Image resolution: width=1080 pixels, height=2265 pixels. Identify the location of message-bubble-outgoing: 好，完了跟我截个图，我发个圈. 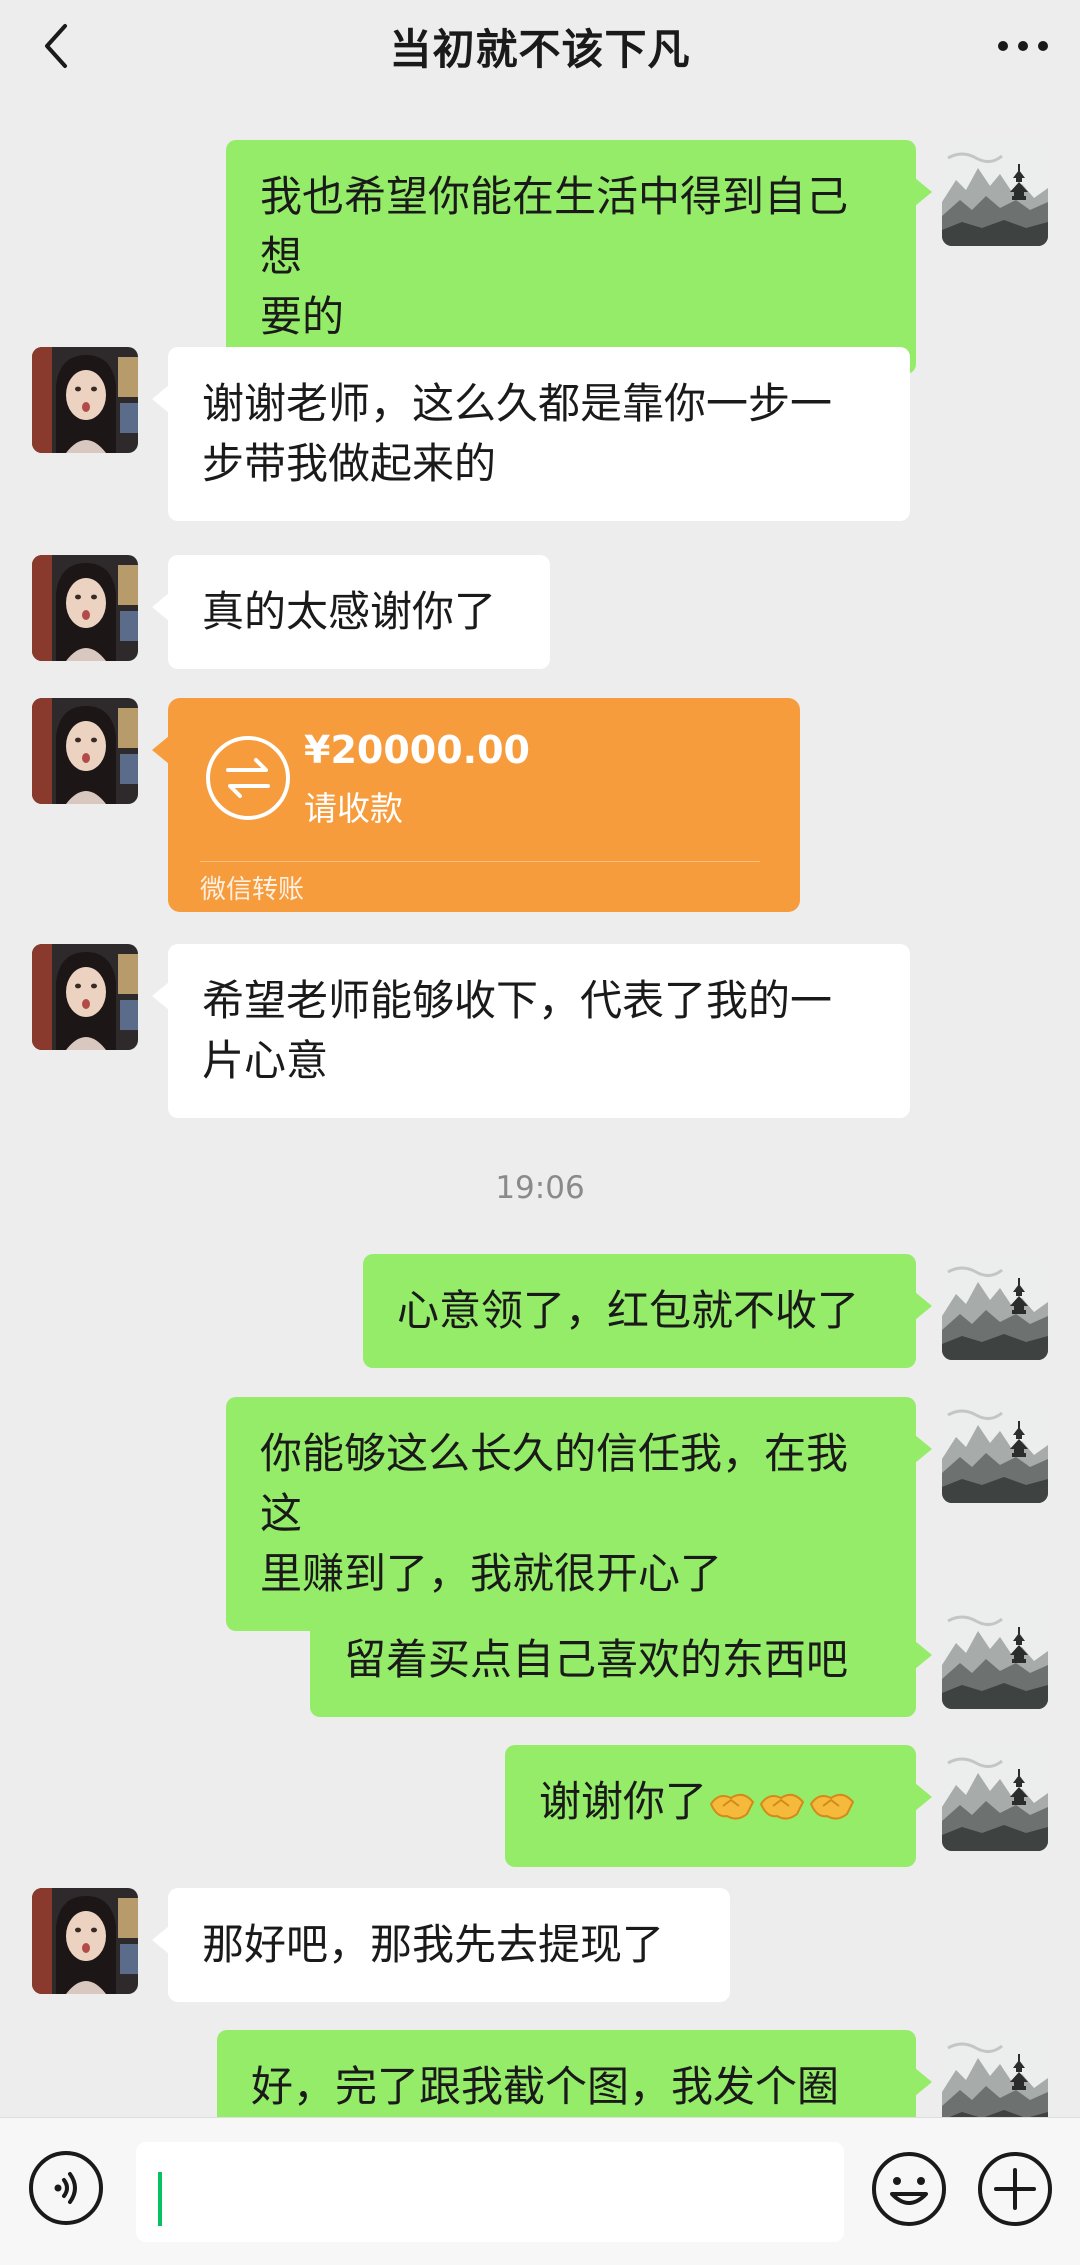
(574, 2073).